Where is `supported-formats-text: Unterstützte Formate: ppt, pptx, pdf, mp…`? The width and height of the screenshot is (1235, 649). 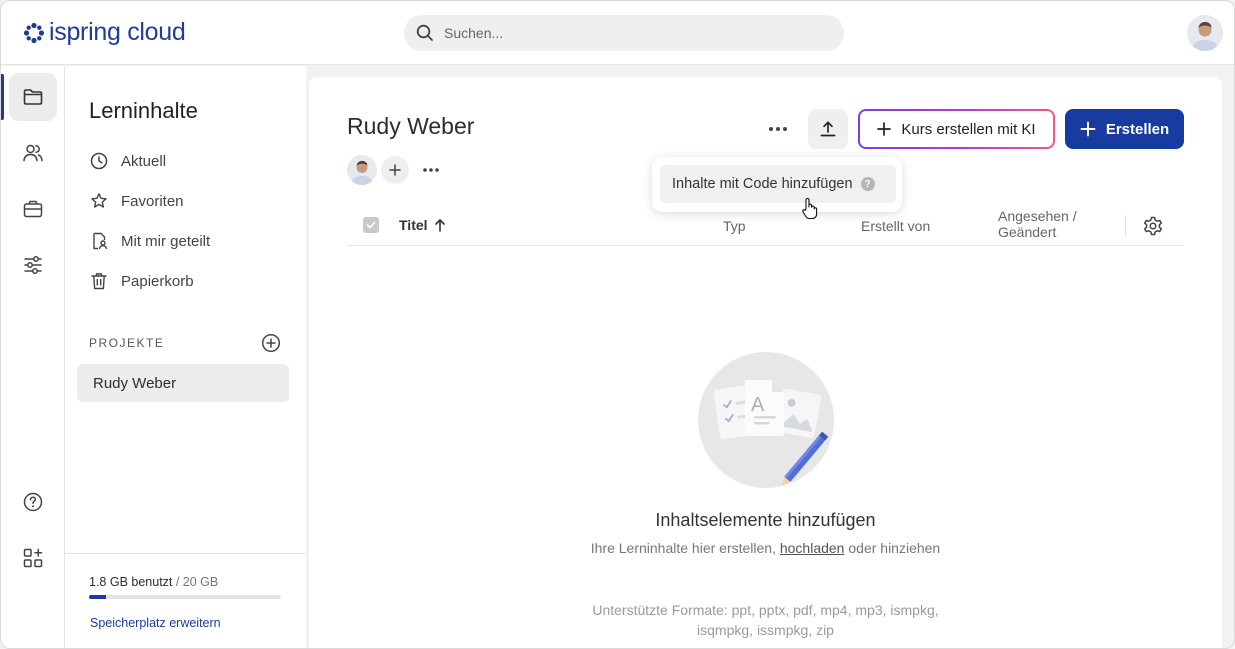 supported-formats-text: Unterstützte Formate: ppt, pptx, pdf, mp… is located at coordinates (765, 620).